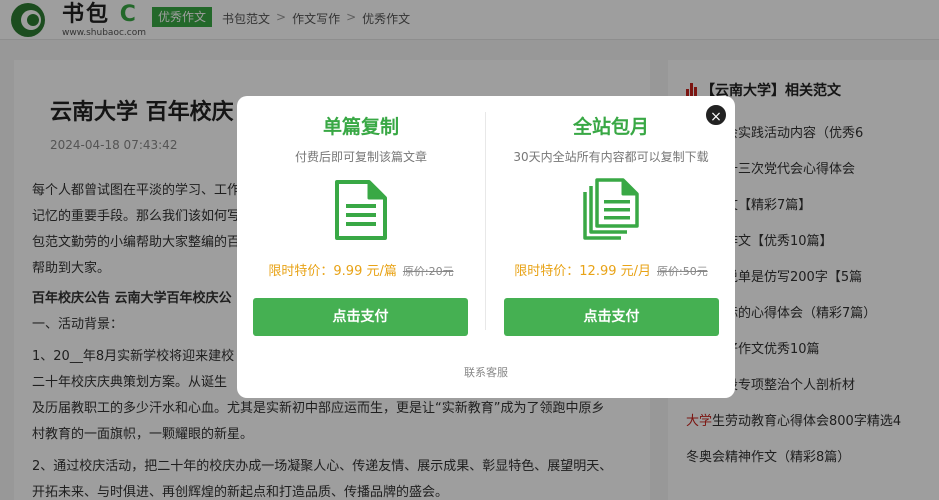 This screenshot has width=939, height=500. What do you see at coordinates (361, 212) in the screenshot?
I see `single-document-icon` at bounding box center [361, 212].